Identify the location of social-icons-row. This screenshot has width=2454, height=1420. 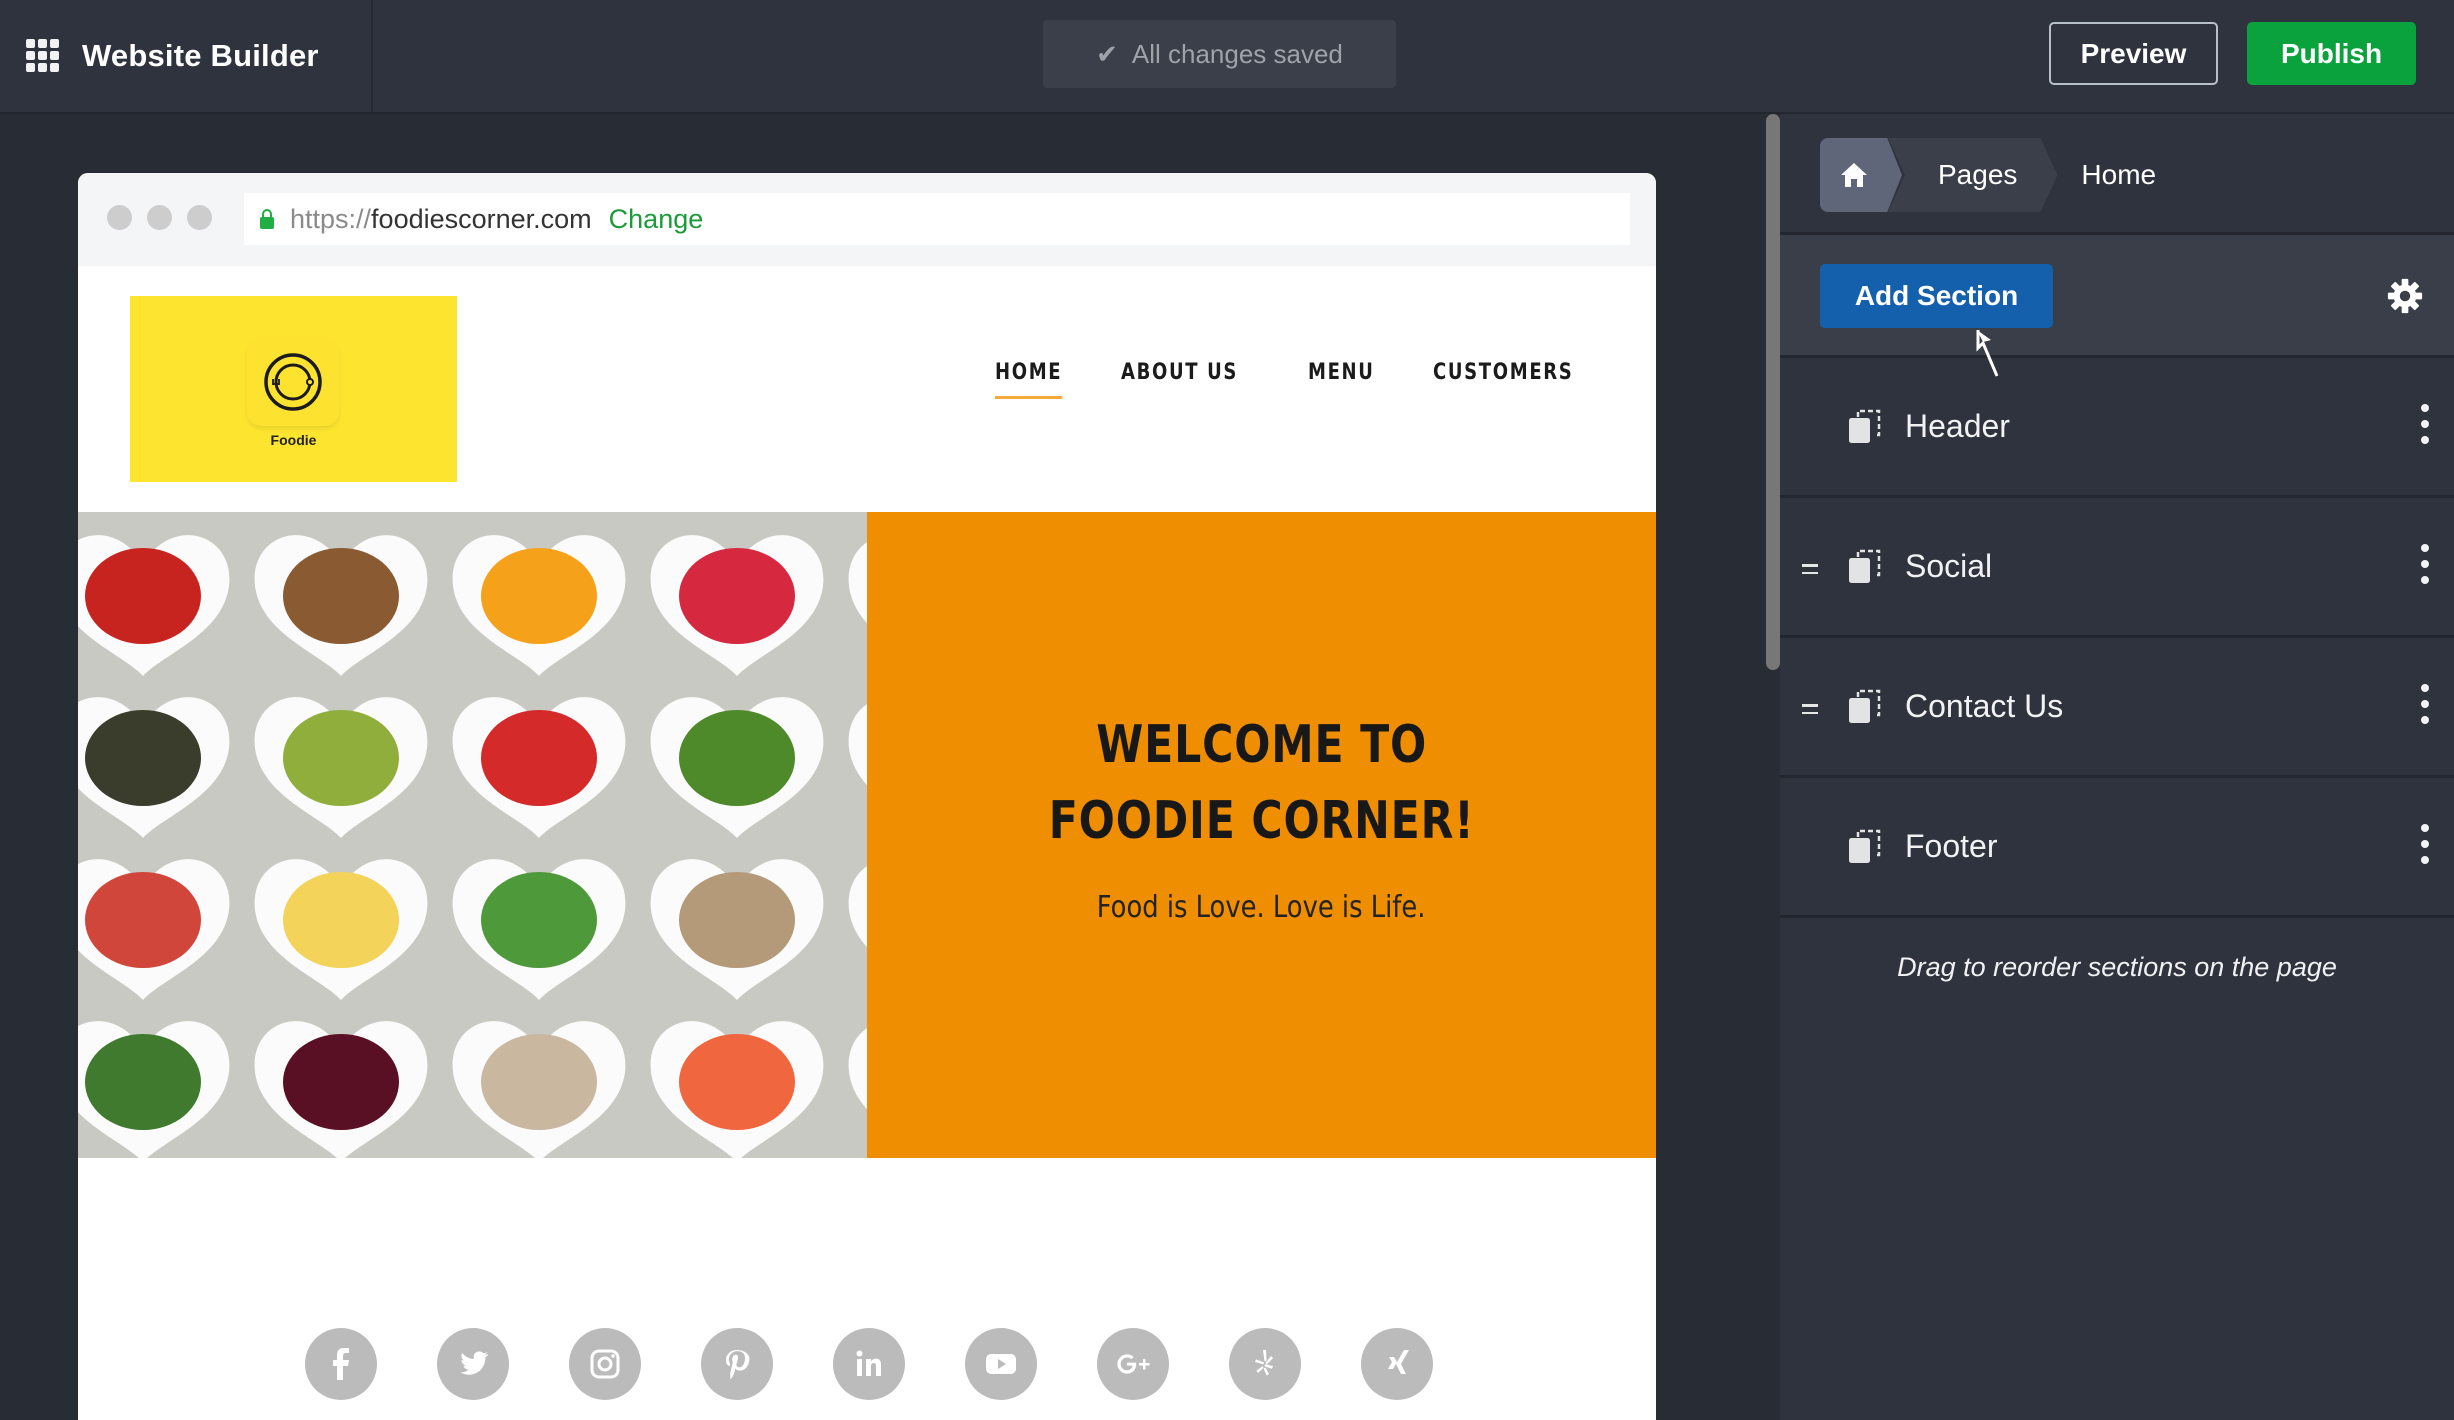
(869, 1364).